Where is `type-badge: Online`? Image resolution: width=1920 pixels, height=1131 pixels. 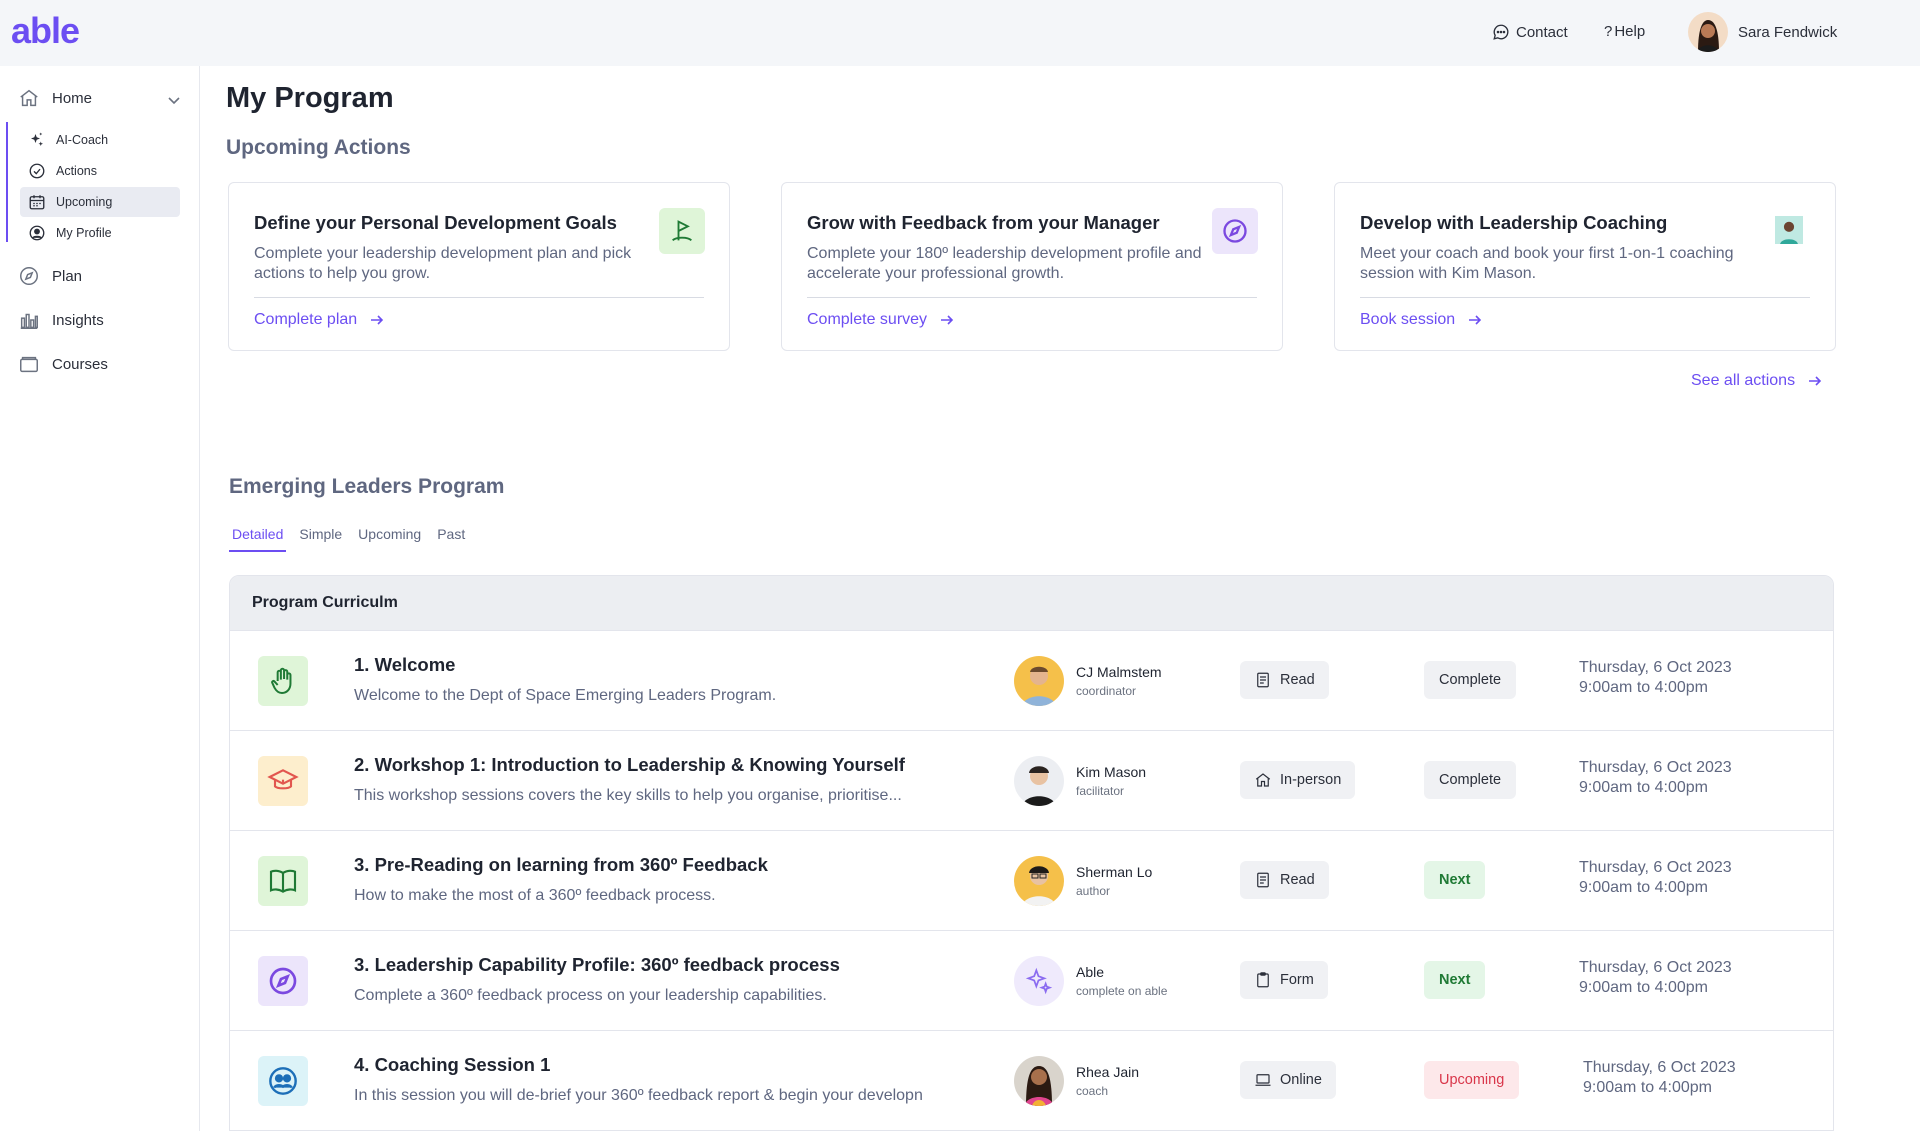
type-badge: Online is located at coordinates (1288, 1080).